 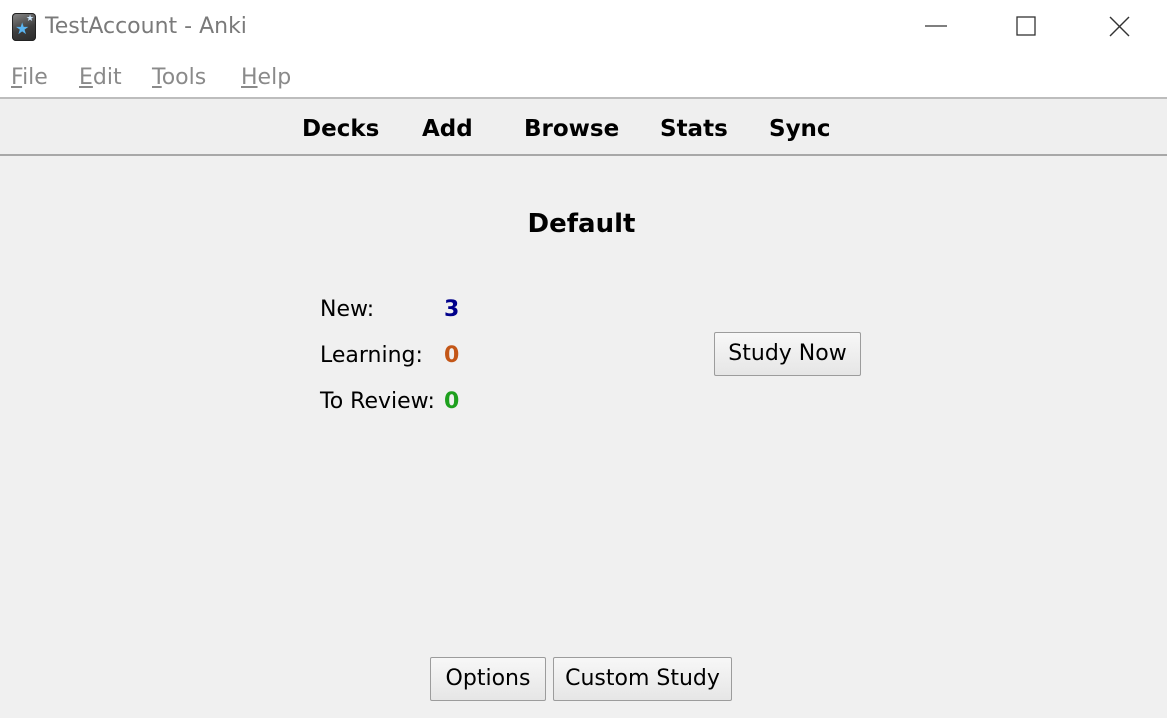 I want to click on minimize-button, so click(x=936, y=27).